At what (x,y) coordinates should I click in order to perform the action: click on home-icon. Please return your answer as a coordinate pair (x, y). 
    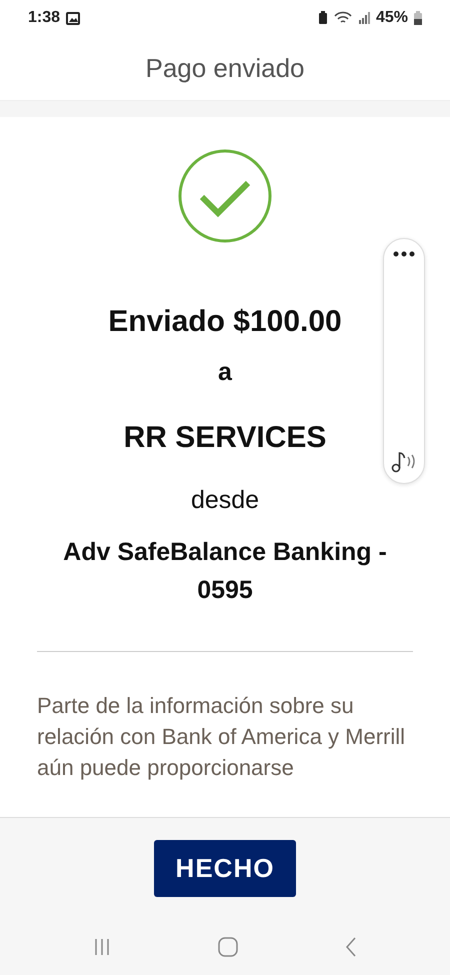
    Looking at the image, I should click on (228, 946).